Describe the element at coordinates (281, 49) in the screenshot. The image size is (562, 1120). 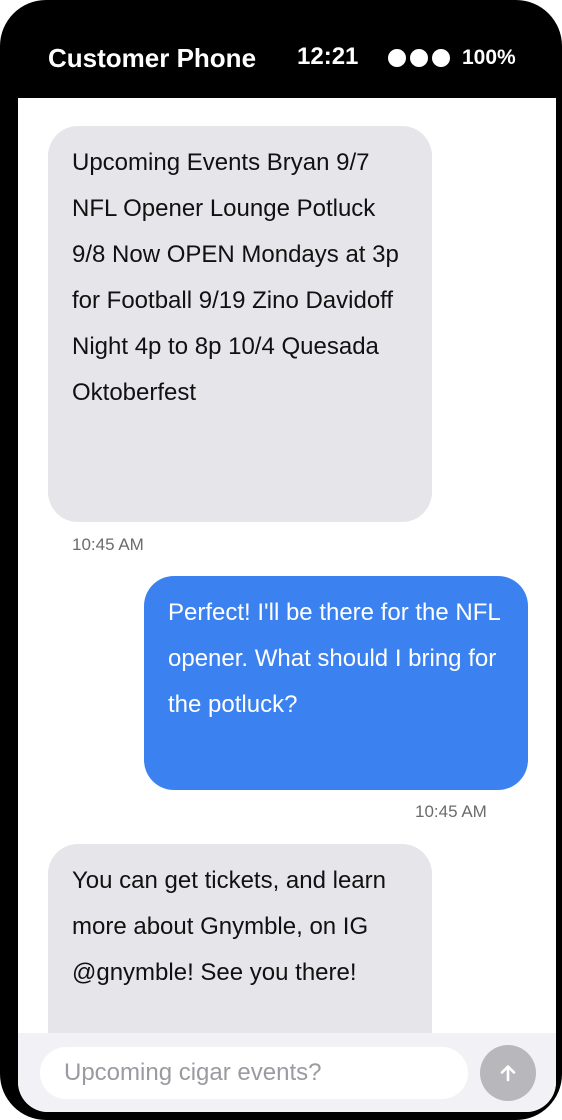
I see `status-bar: Customer Phone 12:21 100%` at that location.